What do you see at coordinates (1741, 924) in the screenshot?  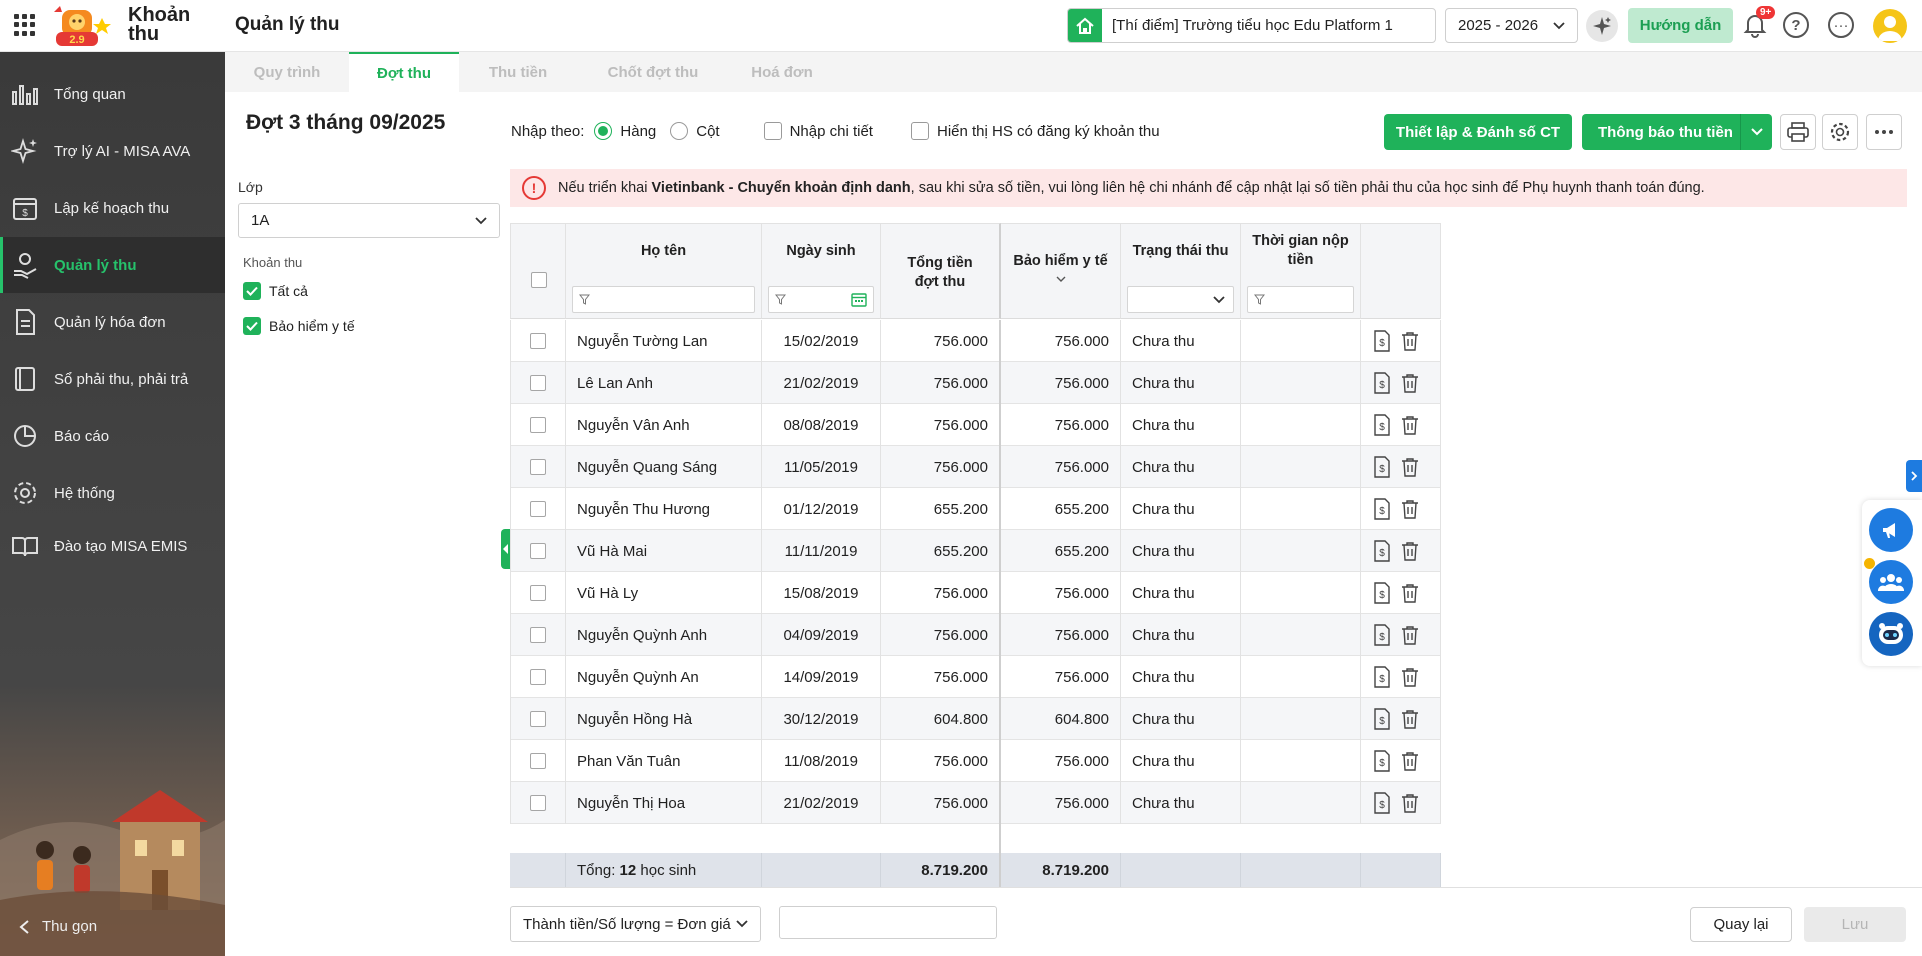 I see `back-button: Quay lại` at bounding box center [1741, 924].